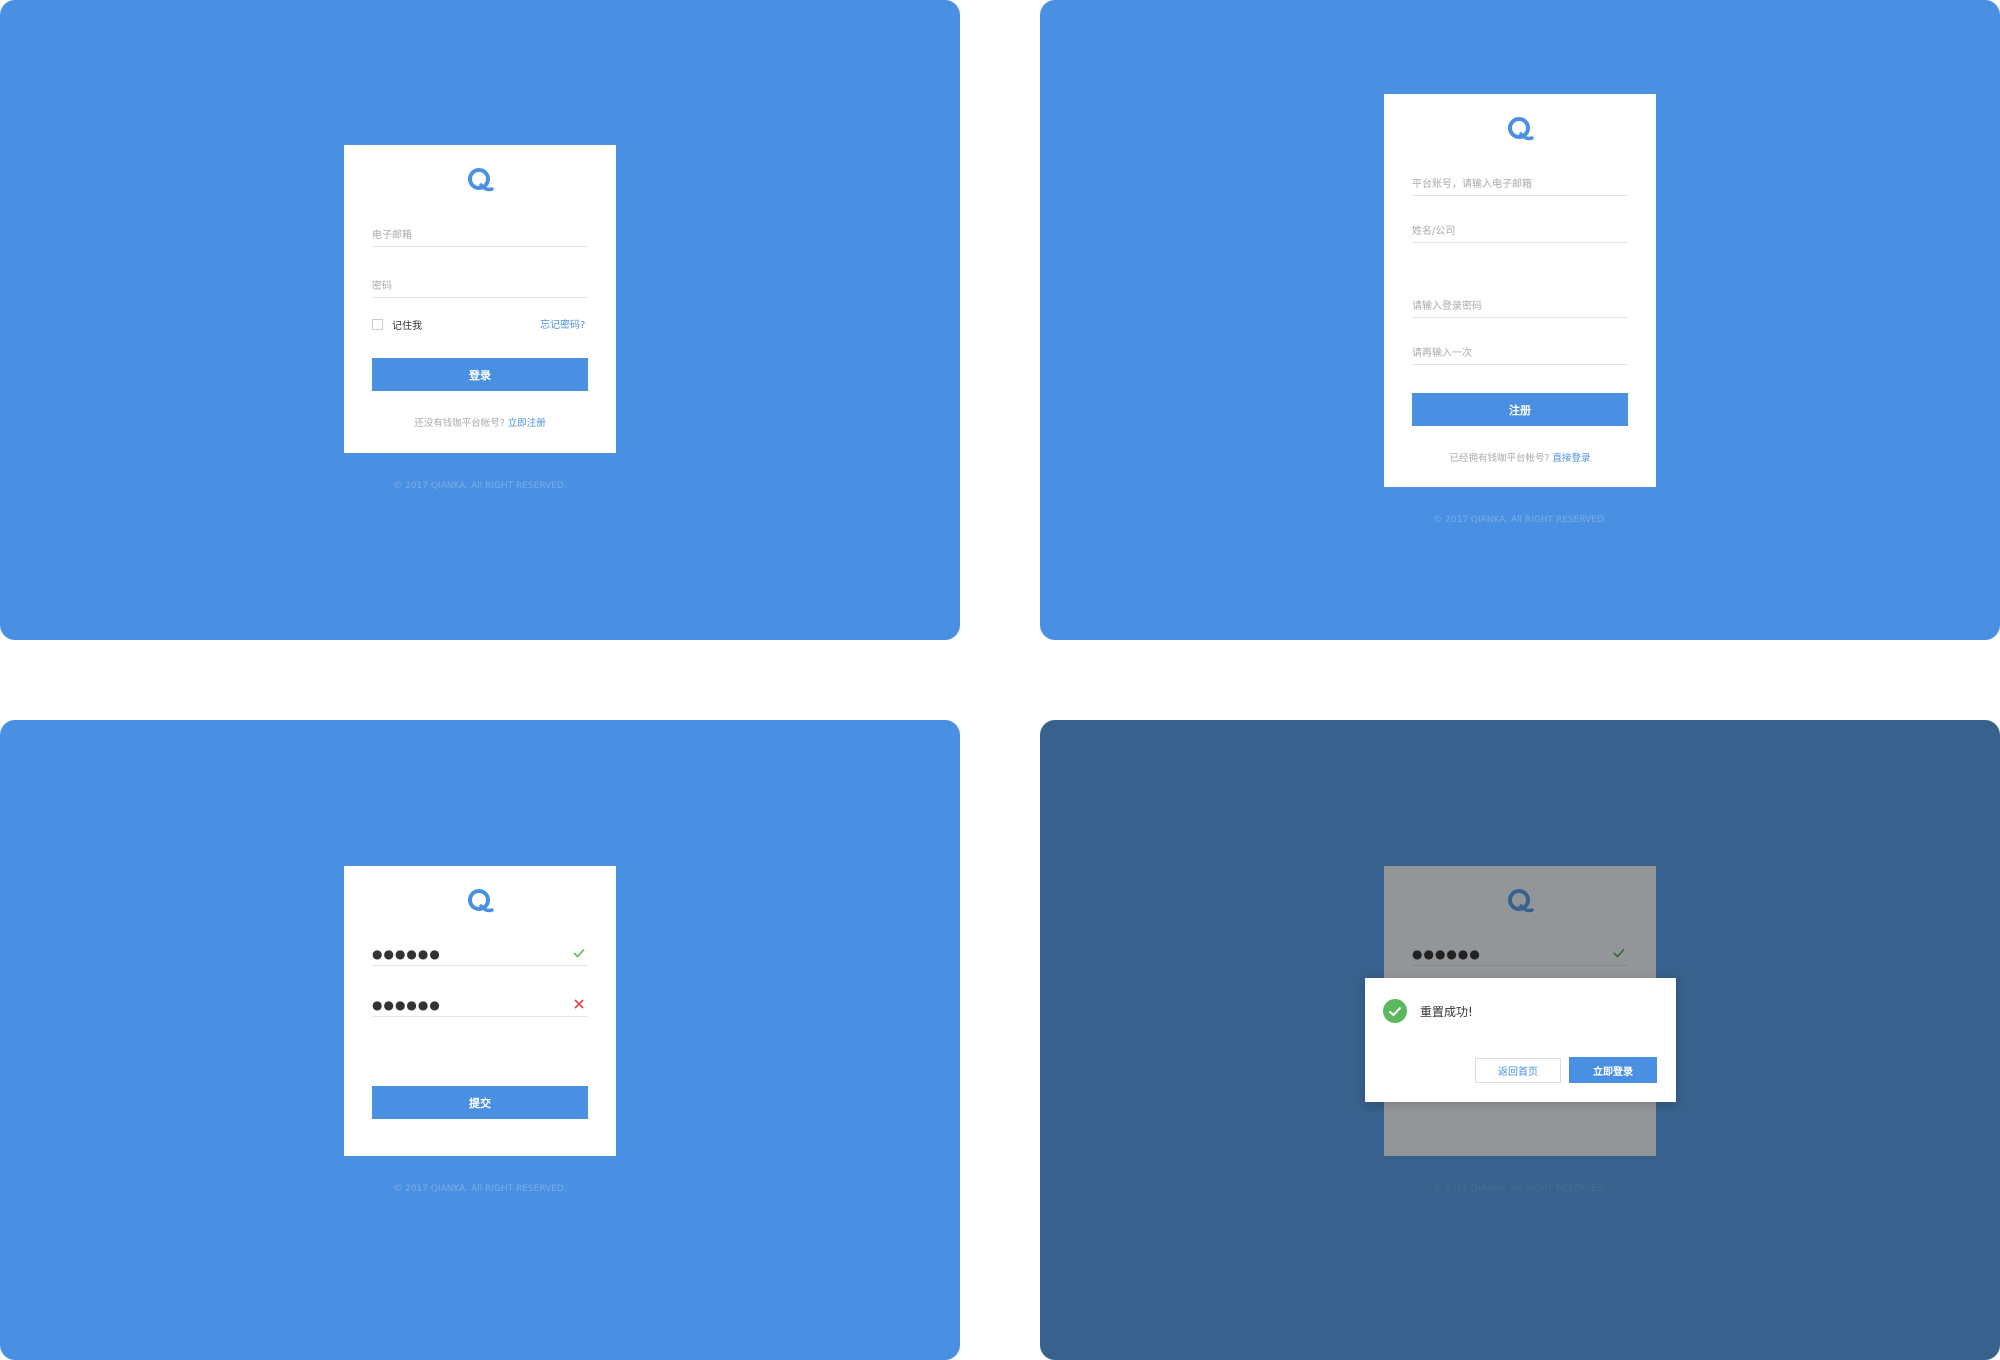 The image size is (2000, 1360). Describe the element at coordinates (1520, 352) in the screenshot. I see `confirm-password-field: 请再输入一次` at that location.